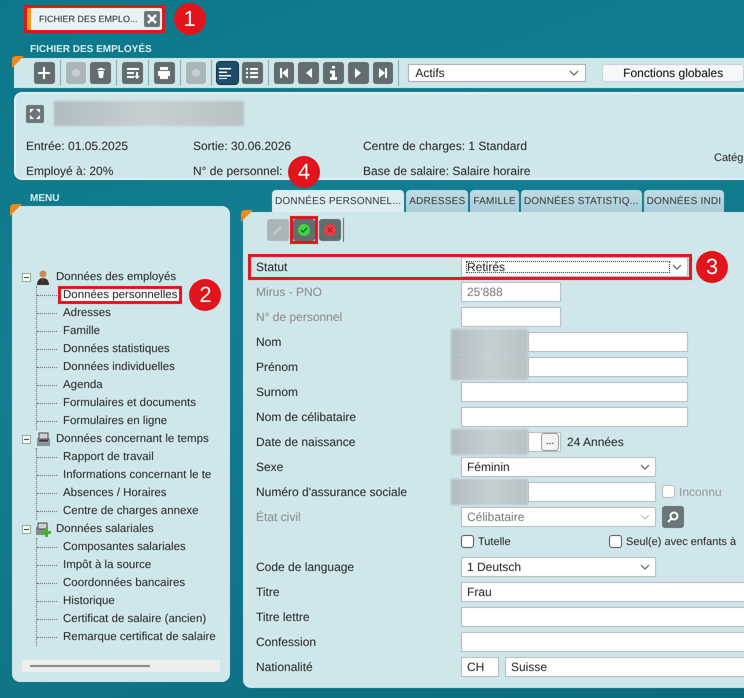 The width and height of the screenshot is (744, 698). Describe the element at coordinates (70, 171) in the screenshot. I see `info-text: Employé à: 20%` at that location.